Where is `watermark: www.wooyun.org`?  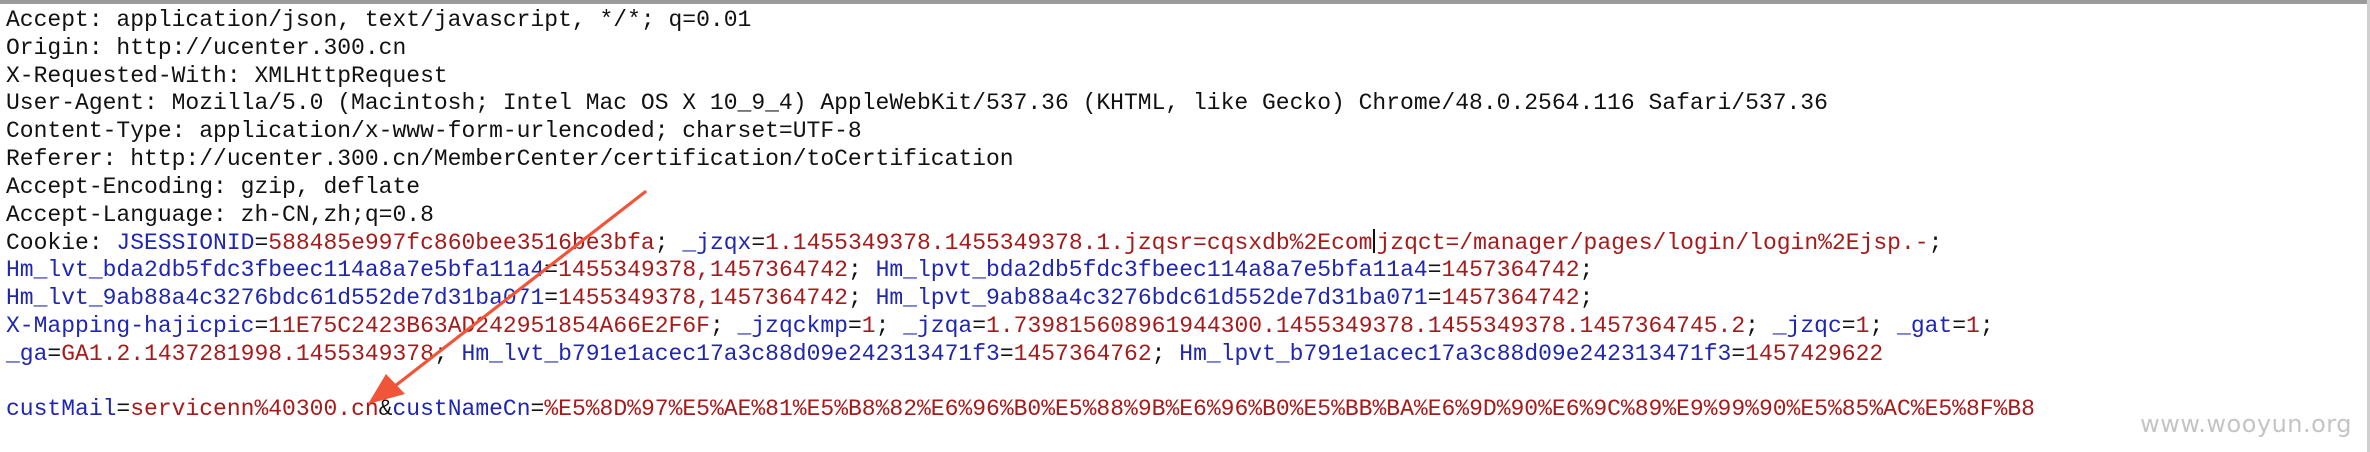
watermark: www.wooyun.org is located at coordinates (2246, 424).